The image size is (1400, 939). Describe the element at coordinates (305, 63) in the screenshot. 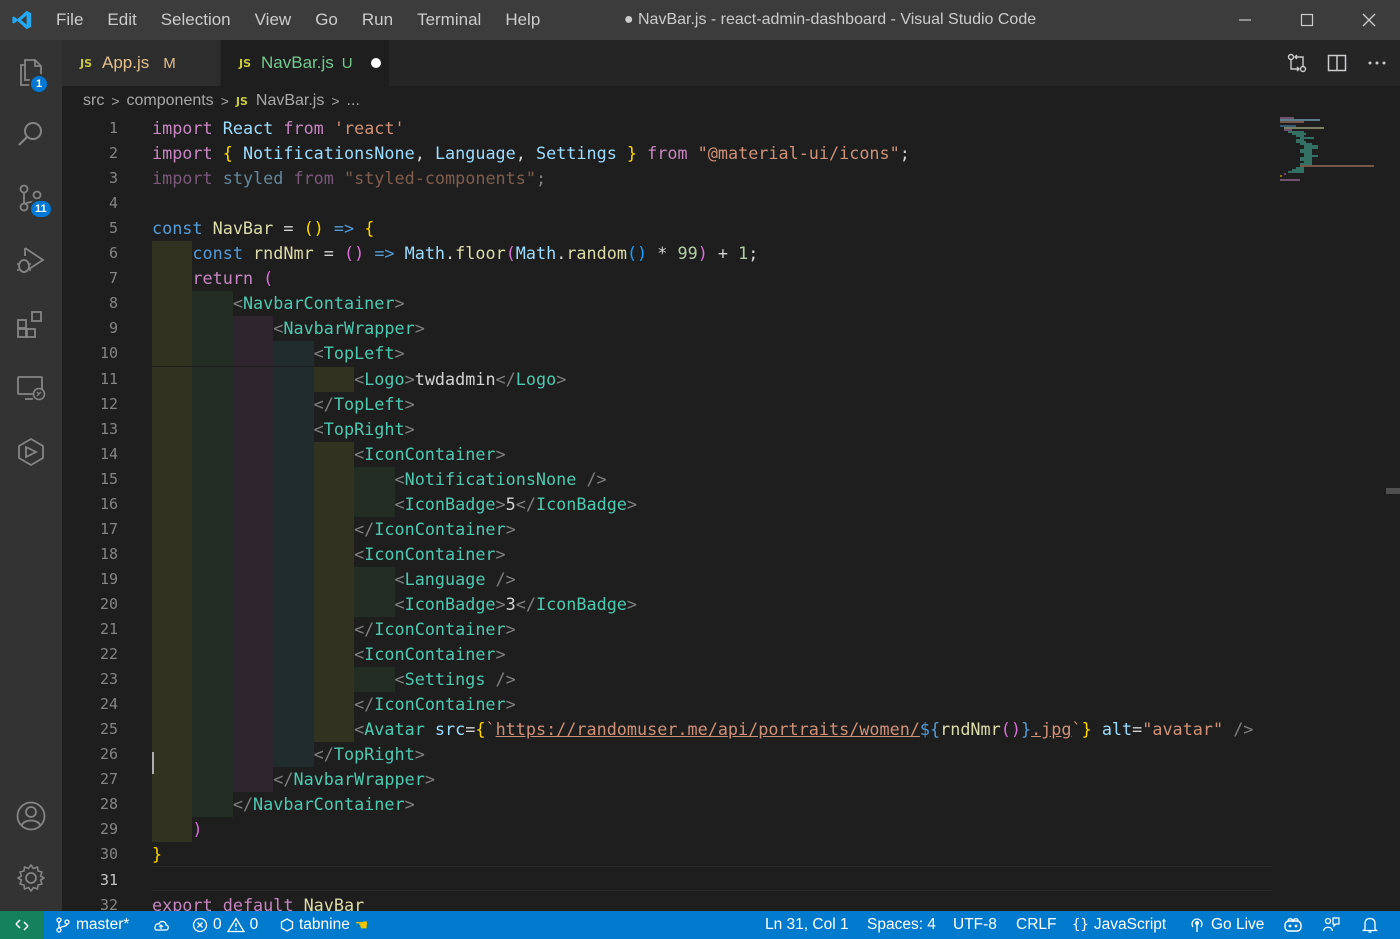

I see `tab-navbar-js: JS NavBar.js U` at that location.